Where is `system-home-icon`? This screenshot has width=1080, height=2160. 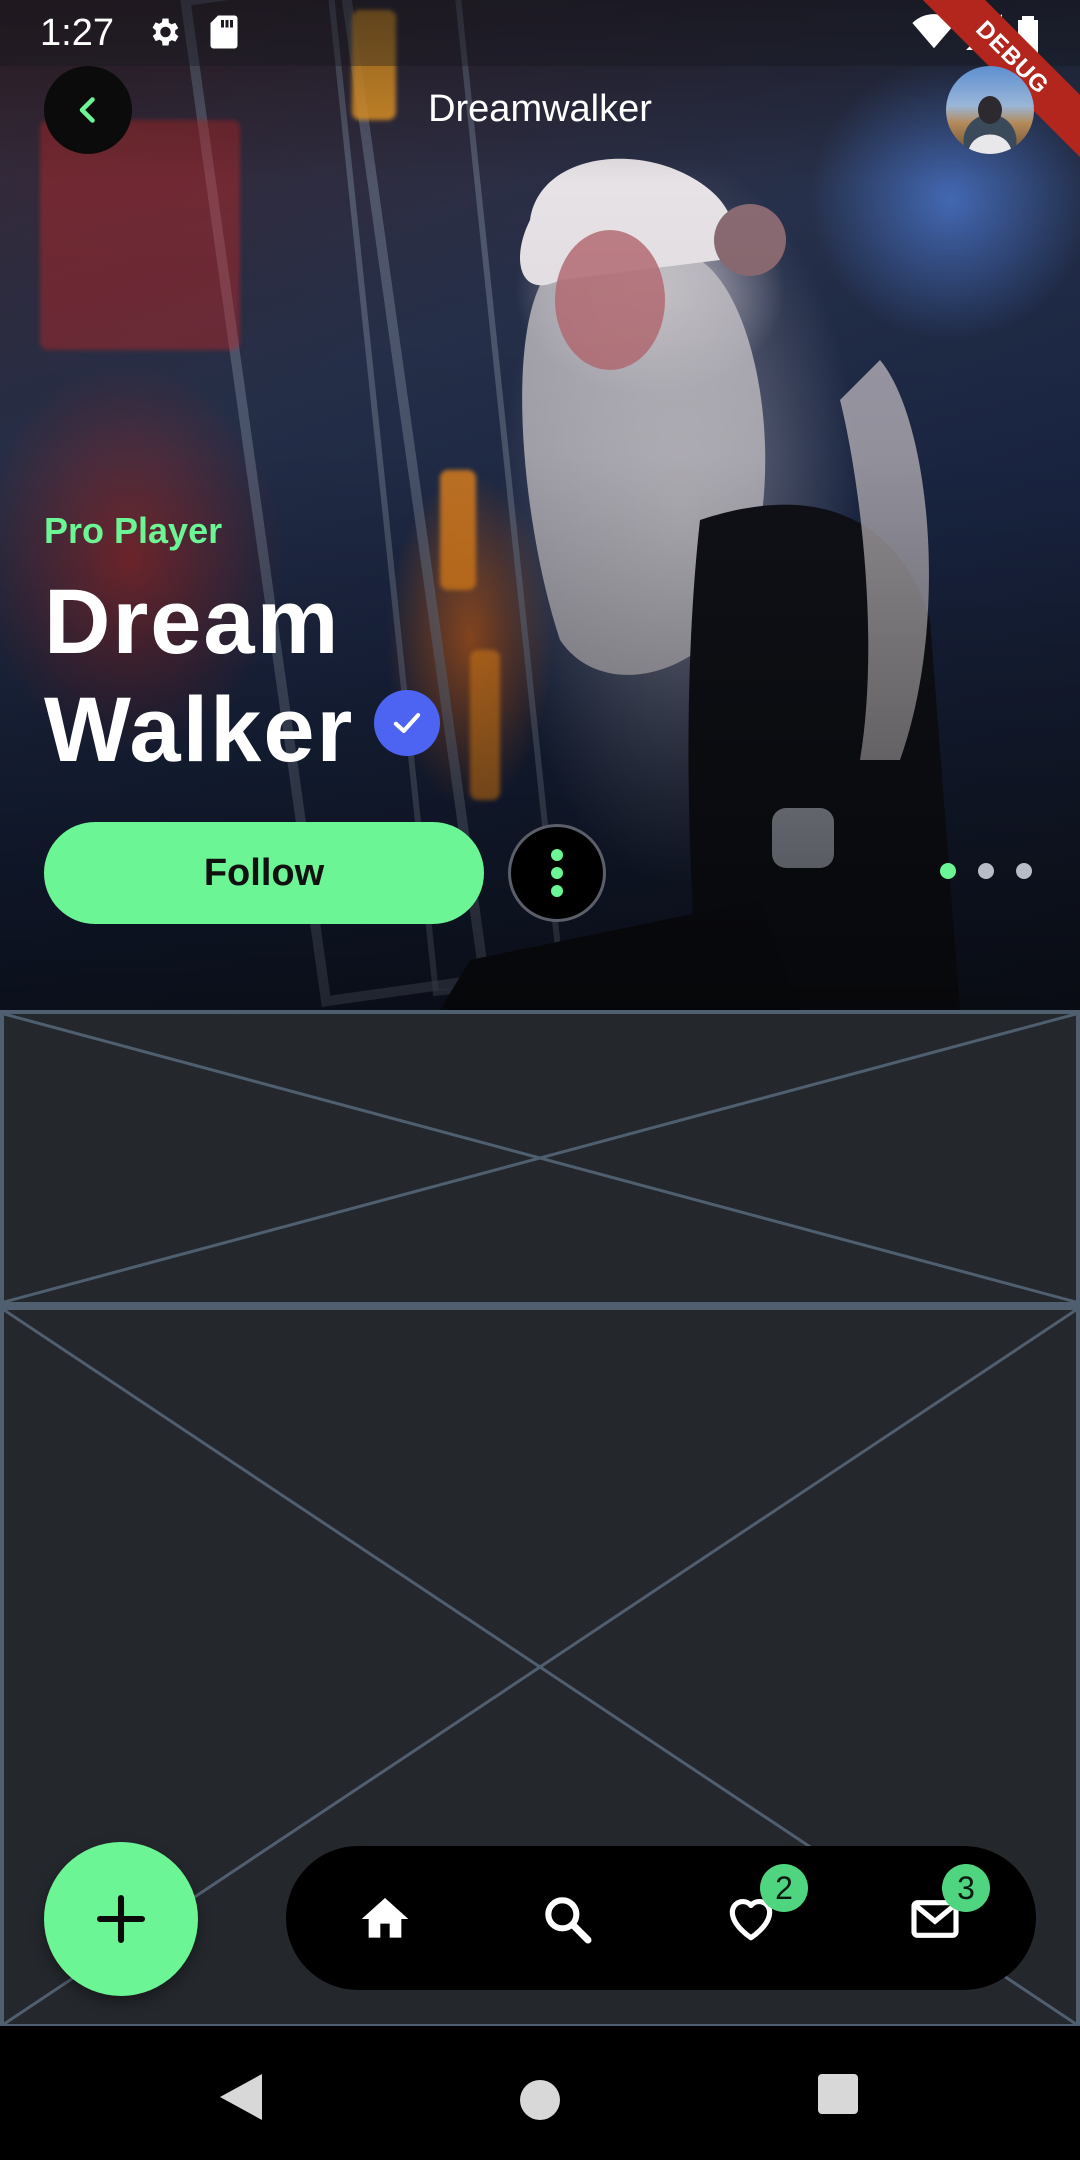 system-home-icon is located at coordinates (540, 2100).